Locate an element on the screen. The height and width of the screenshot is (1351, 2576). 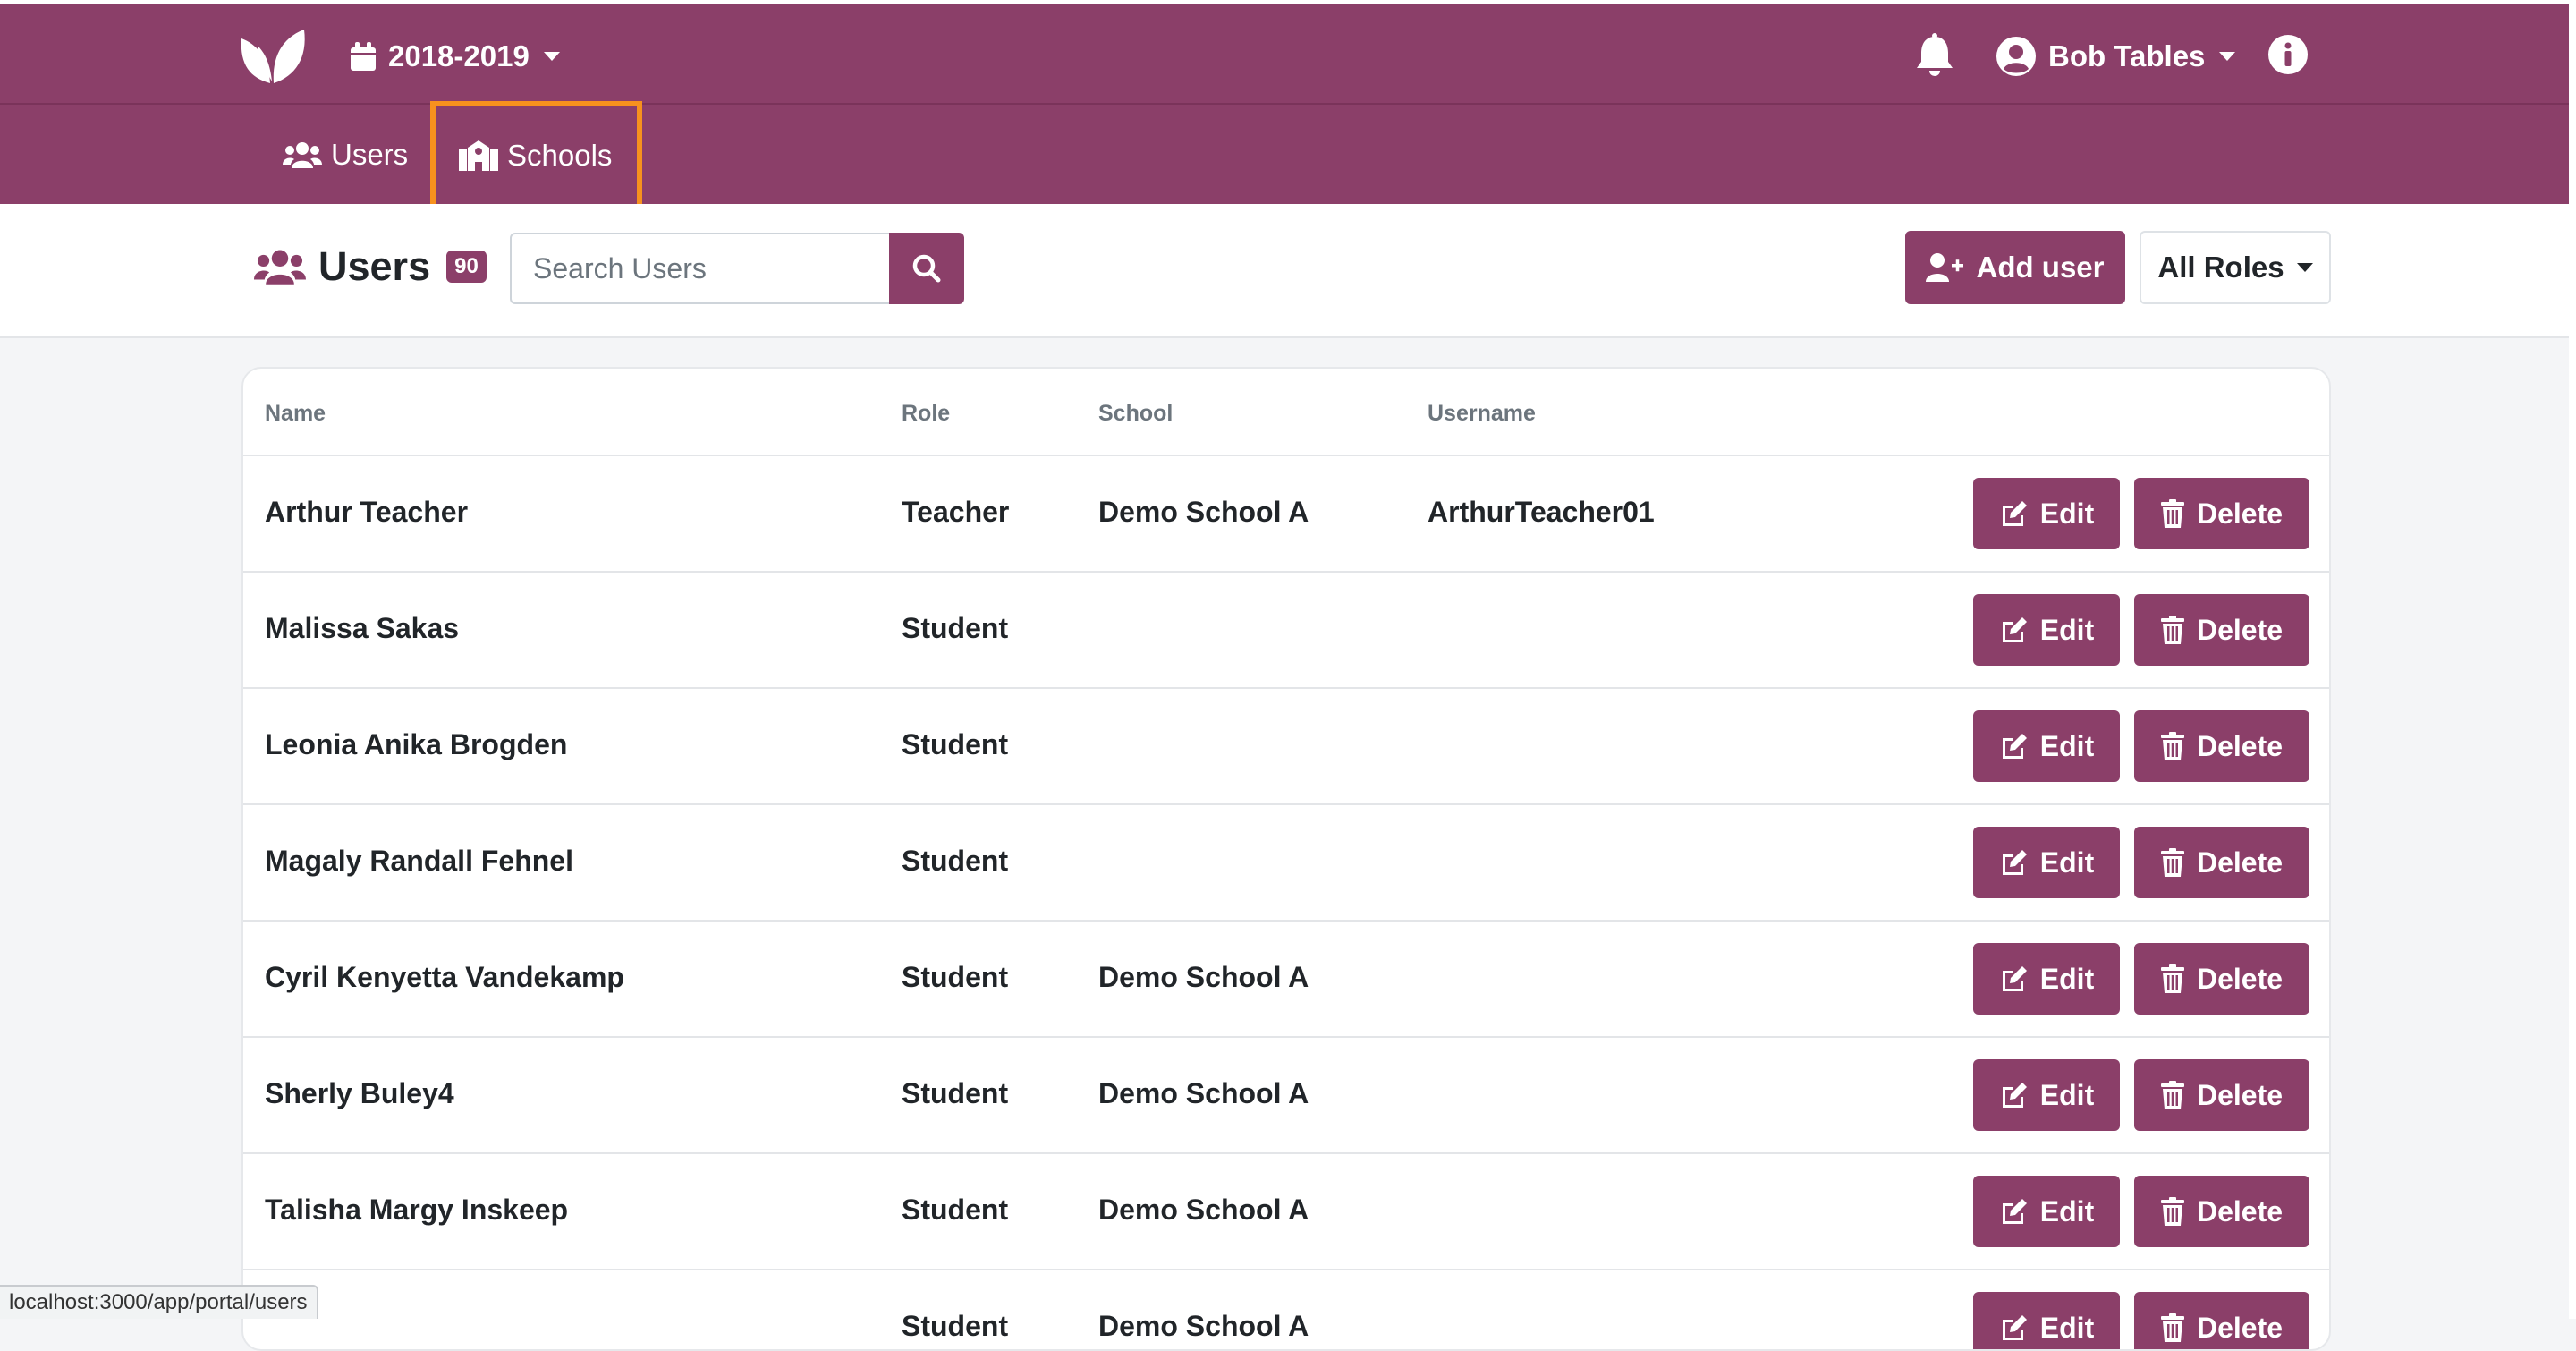
search-button is located at coordinates (926, 269).